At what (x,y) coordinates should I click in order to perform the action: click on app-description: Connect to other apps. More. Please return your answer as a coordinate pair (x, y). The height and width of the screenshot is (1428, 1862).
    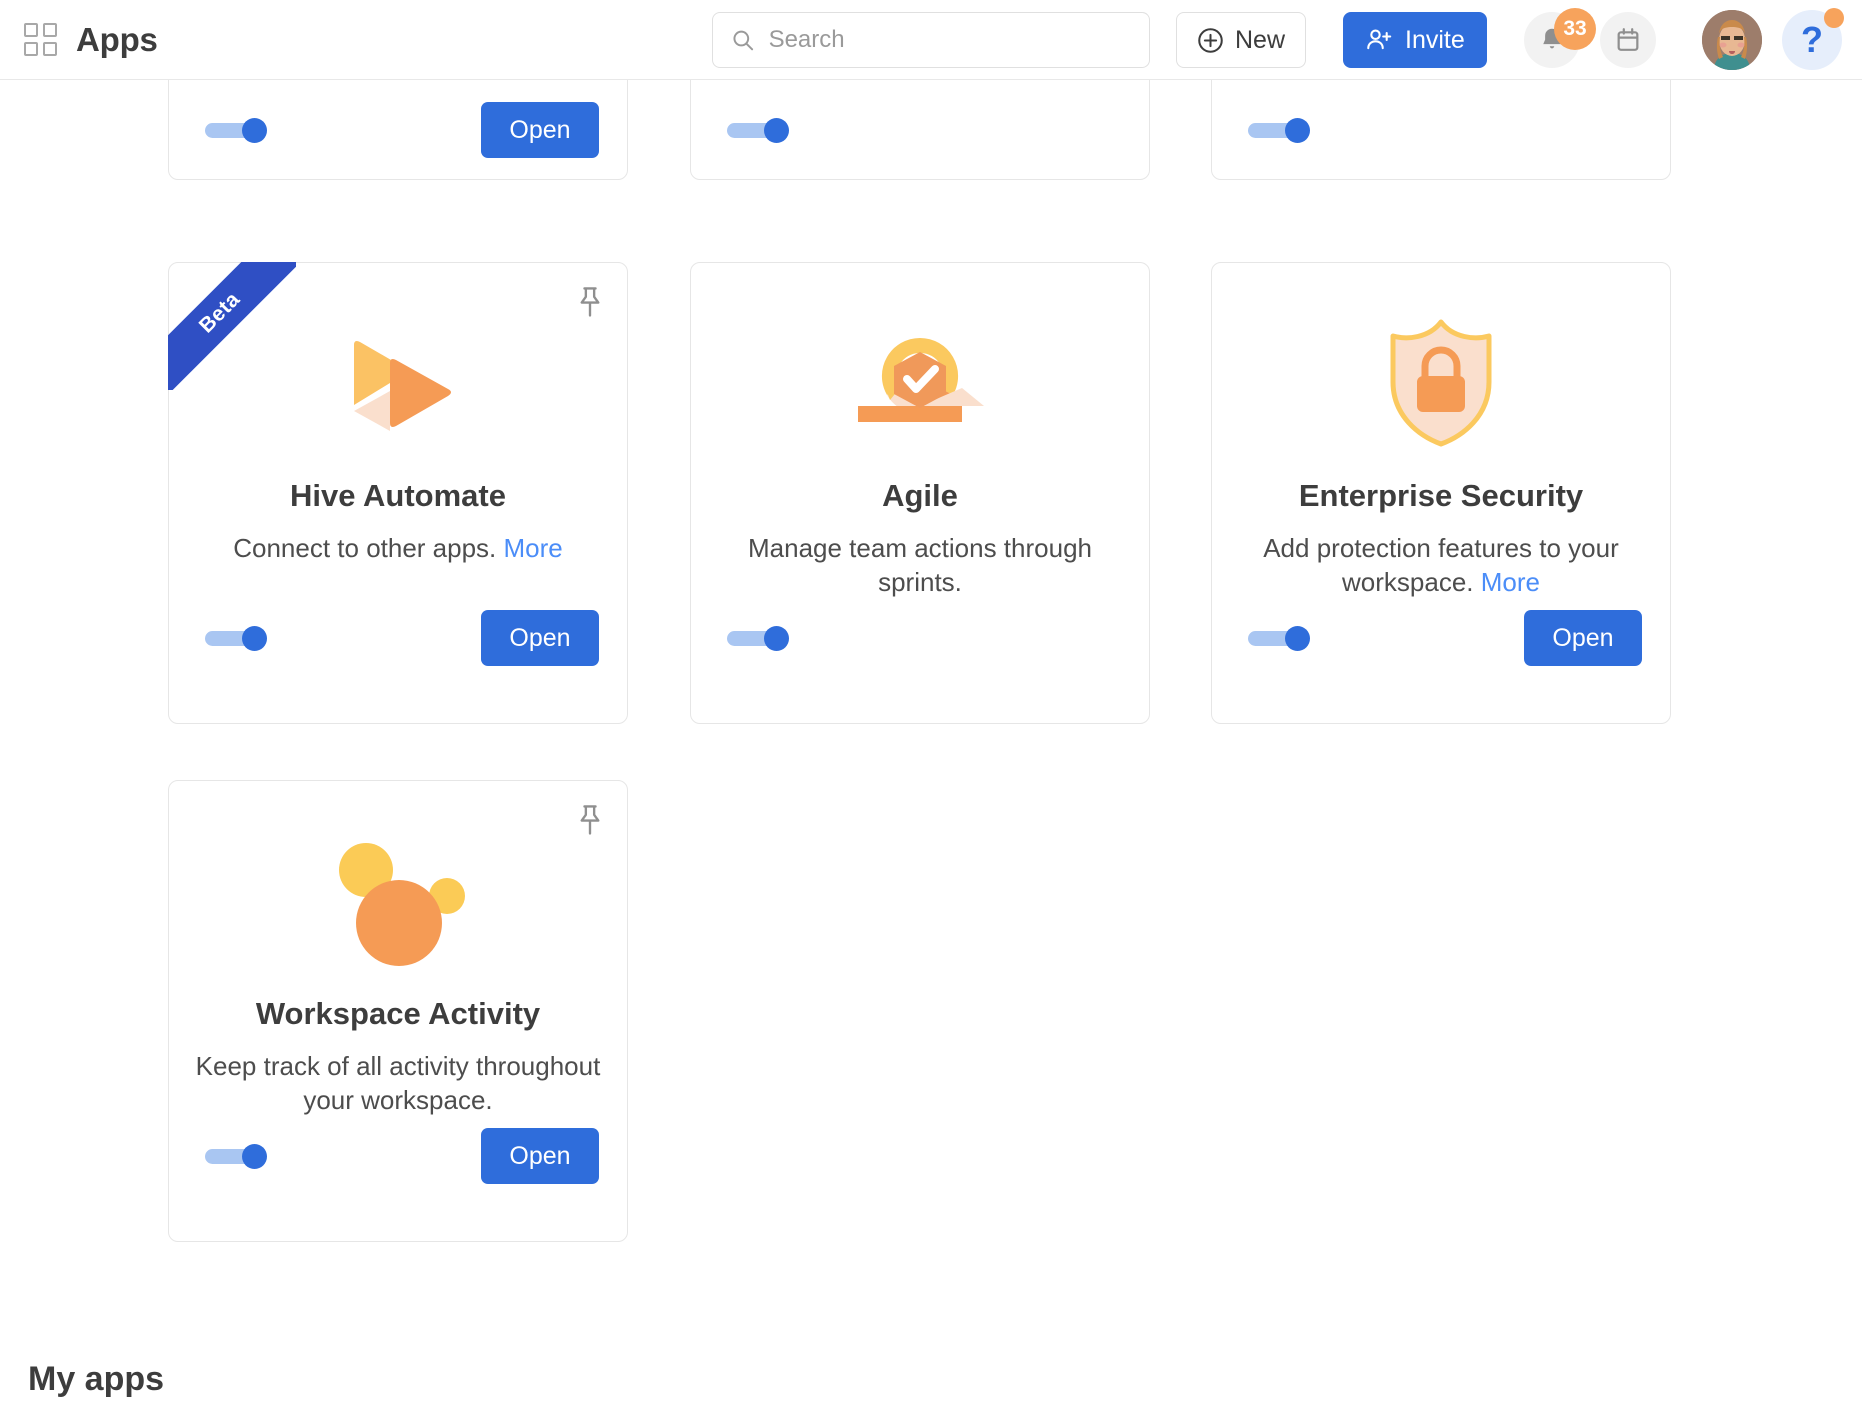
    Looking at the image, I should click on (398, 548).